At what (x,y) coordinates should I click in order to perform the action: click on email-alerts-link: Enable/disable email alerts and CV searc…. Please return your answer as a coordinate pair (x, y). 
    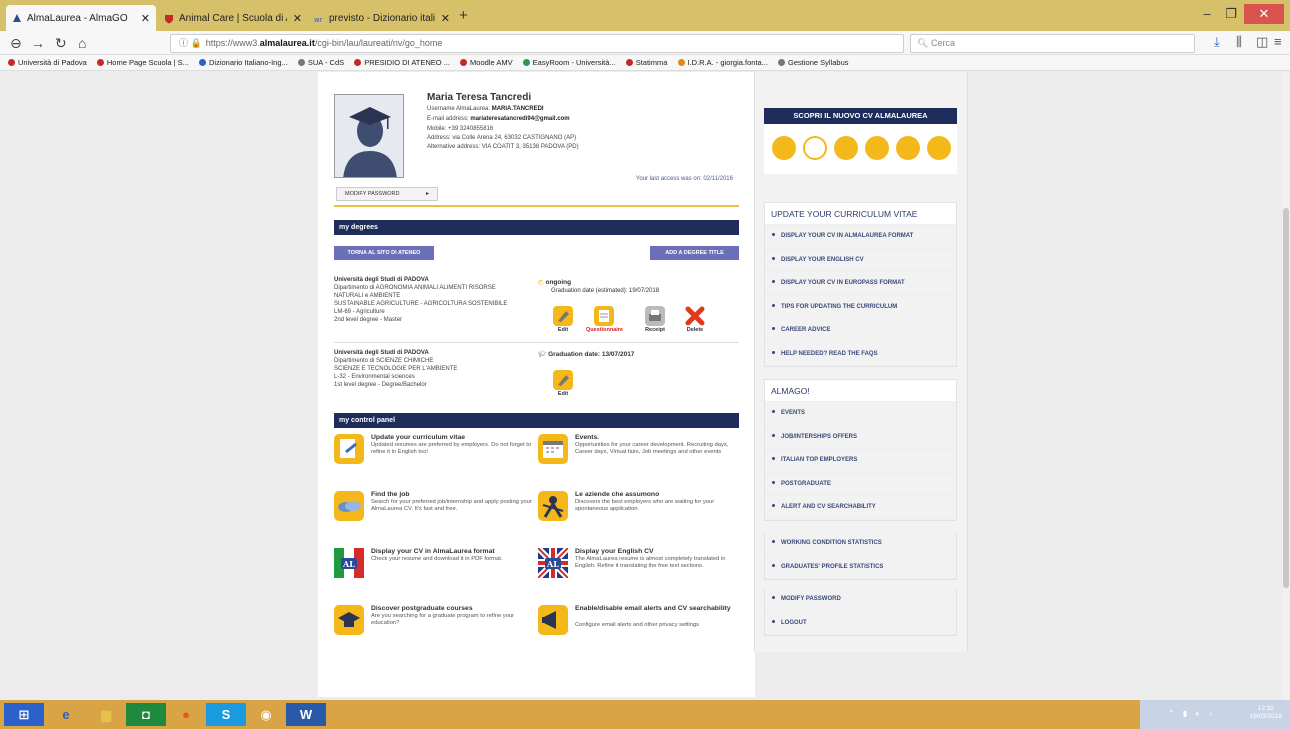
    Looking at the image, I should click on (638, 625).